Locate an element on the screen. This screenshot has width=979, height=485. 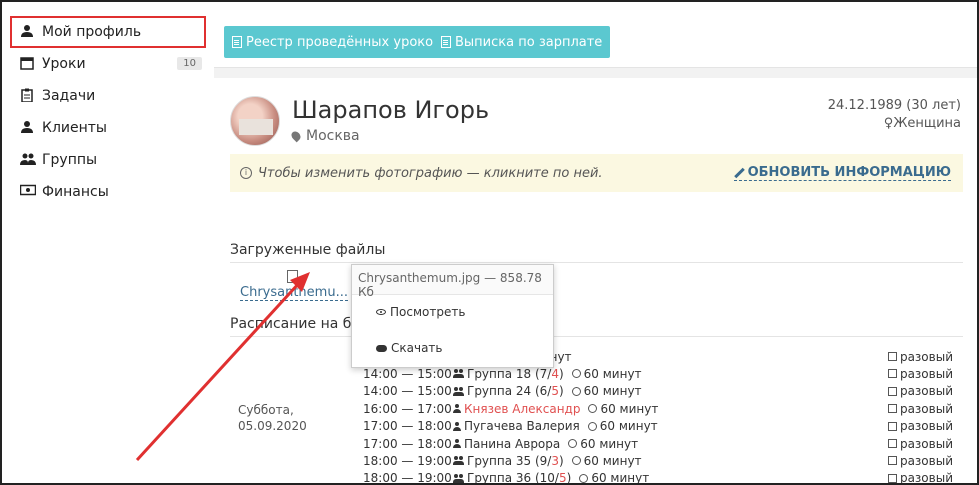
participant-label: Группа 35 (9/ is located at coordinates (509, 460).